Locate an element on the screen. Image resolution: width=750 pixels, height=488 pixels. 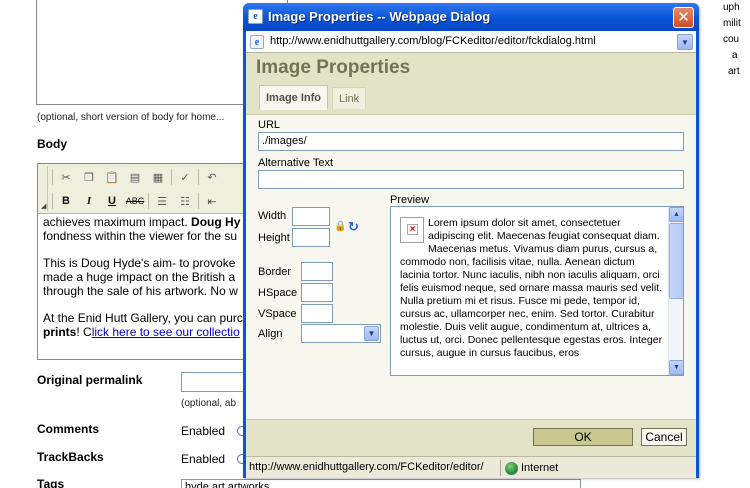
scroll-up-icon: ▲ is located at coordinates (676, 214).